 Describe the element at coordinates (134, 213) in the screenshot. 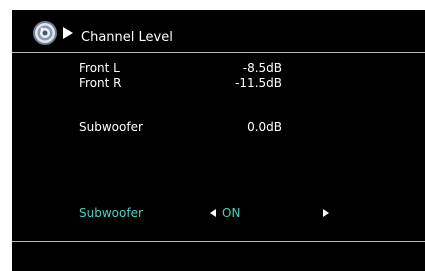

I see `subwoofer-setting-label: Subwoofer` at that location.